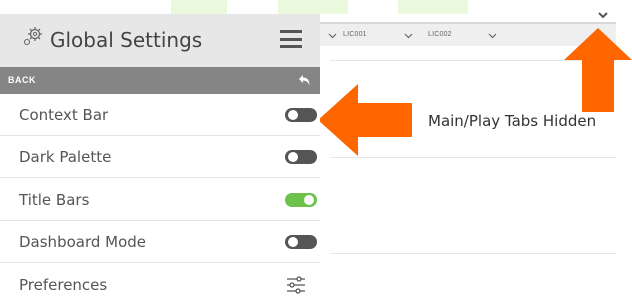  I want to click on gear-icon, so click(32, 36).